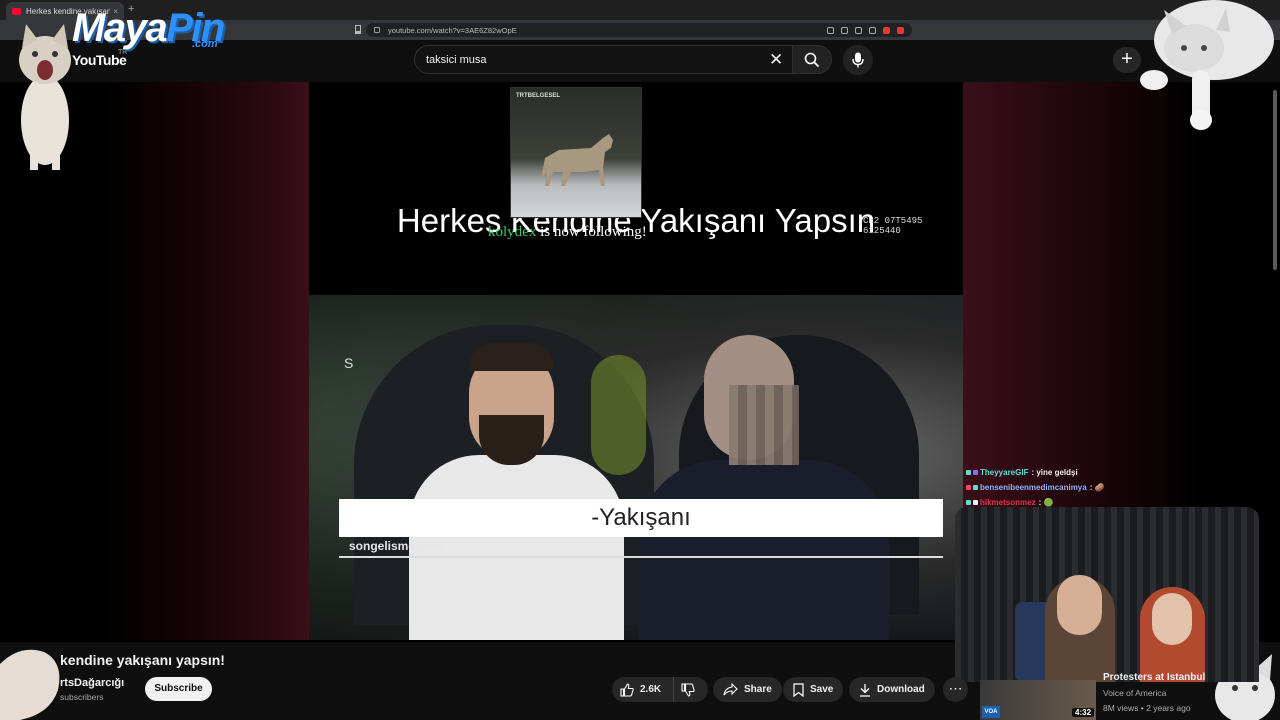 This screenshot has height=720, width=1280. What do you see at coordinates (377, 30) in the screenshot?
I see `site-info-icon` at bounding box center [377, 30].